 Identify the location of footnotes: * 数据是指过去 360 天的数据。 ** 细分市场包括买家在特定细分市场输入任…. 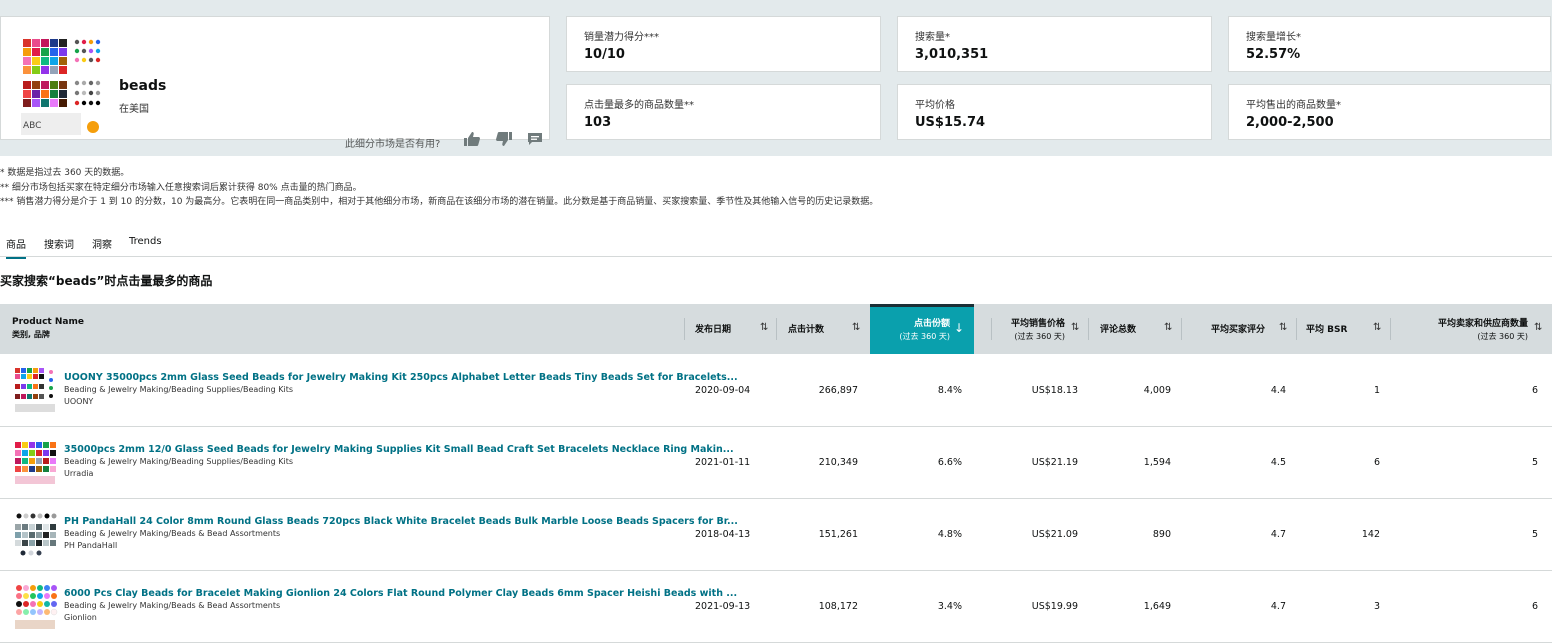
(439, 188).